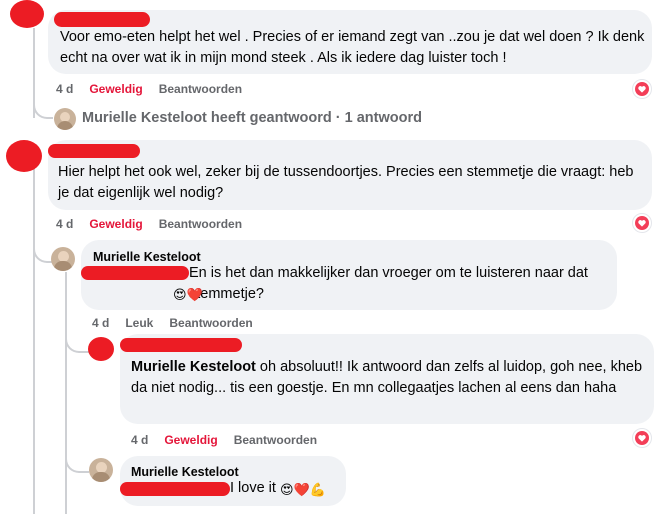  What do you see at coordinates (188, 295) in the screenshot?
I see `reply-emoji: 😍❤️` at bounding box center [188, 295].